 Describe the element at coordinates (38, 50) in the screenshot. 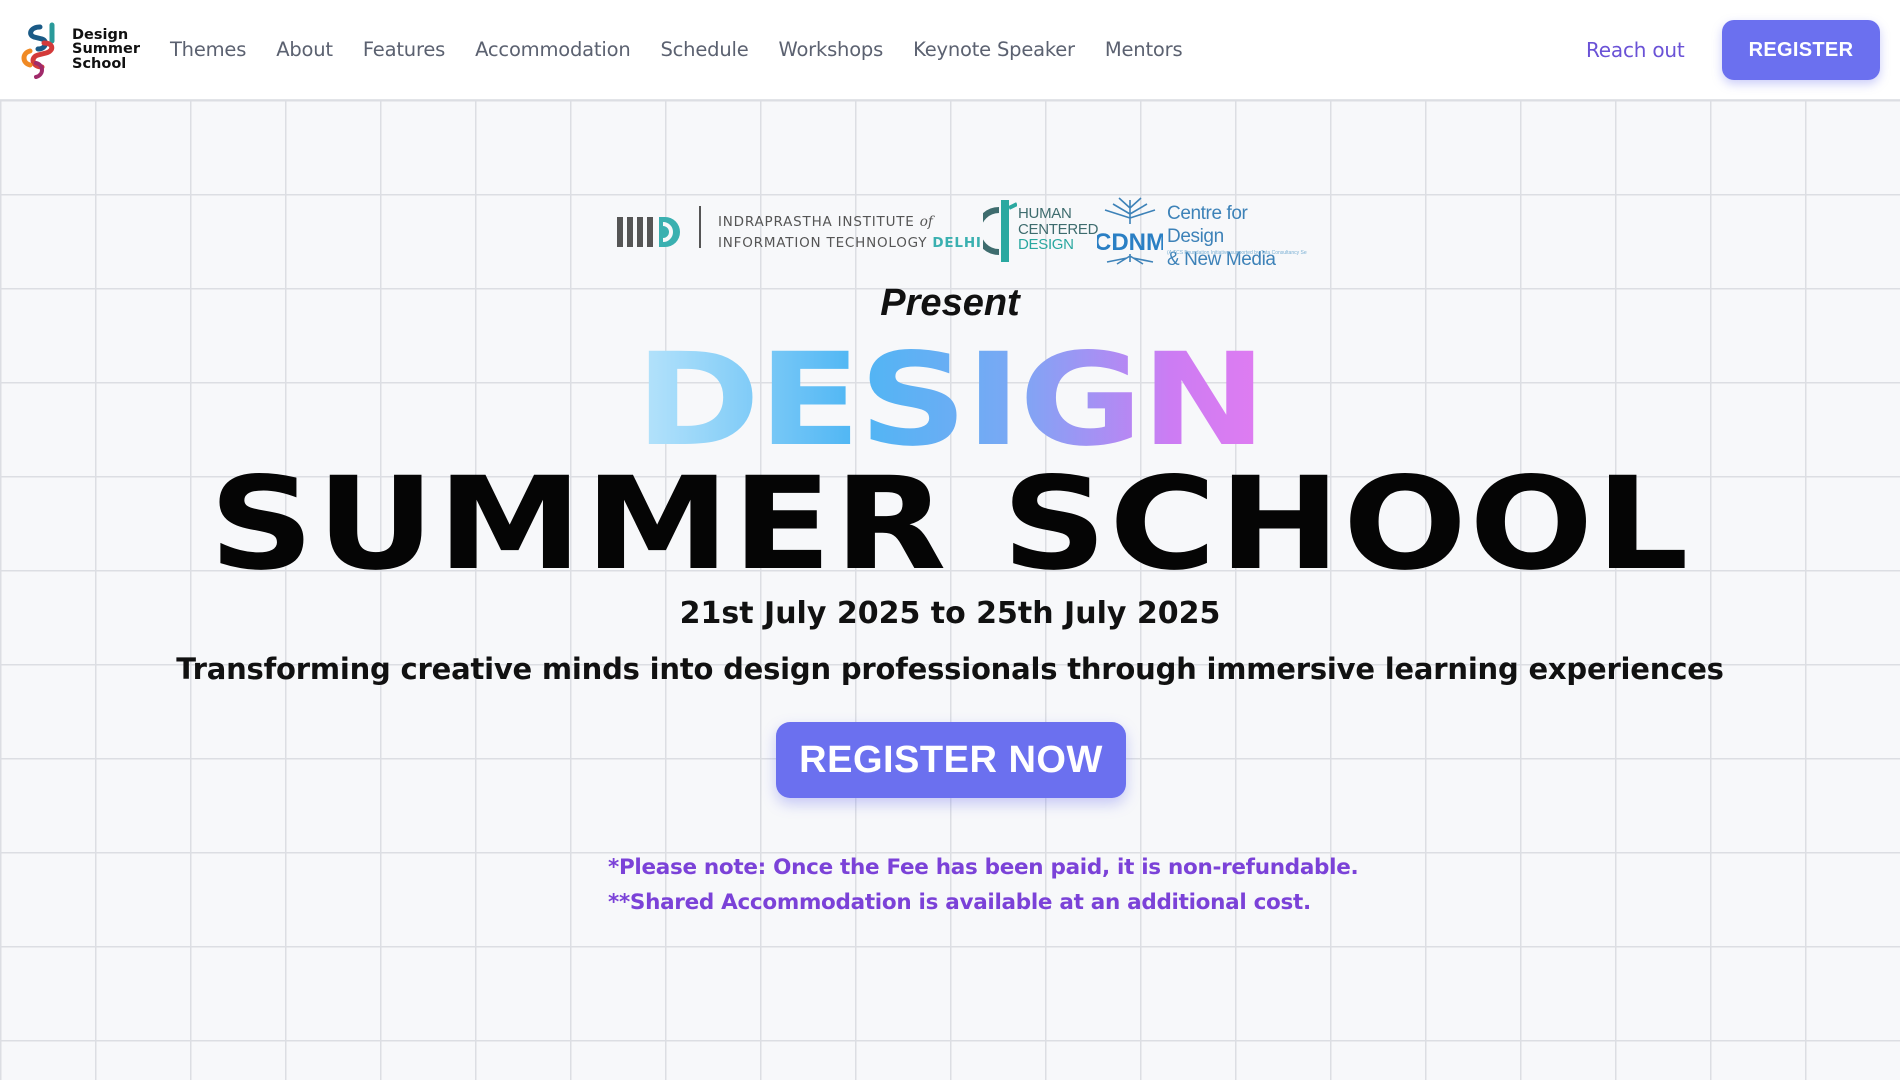

I see `dss-logo-icon` at that location.